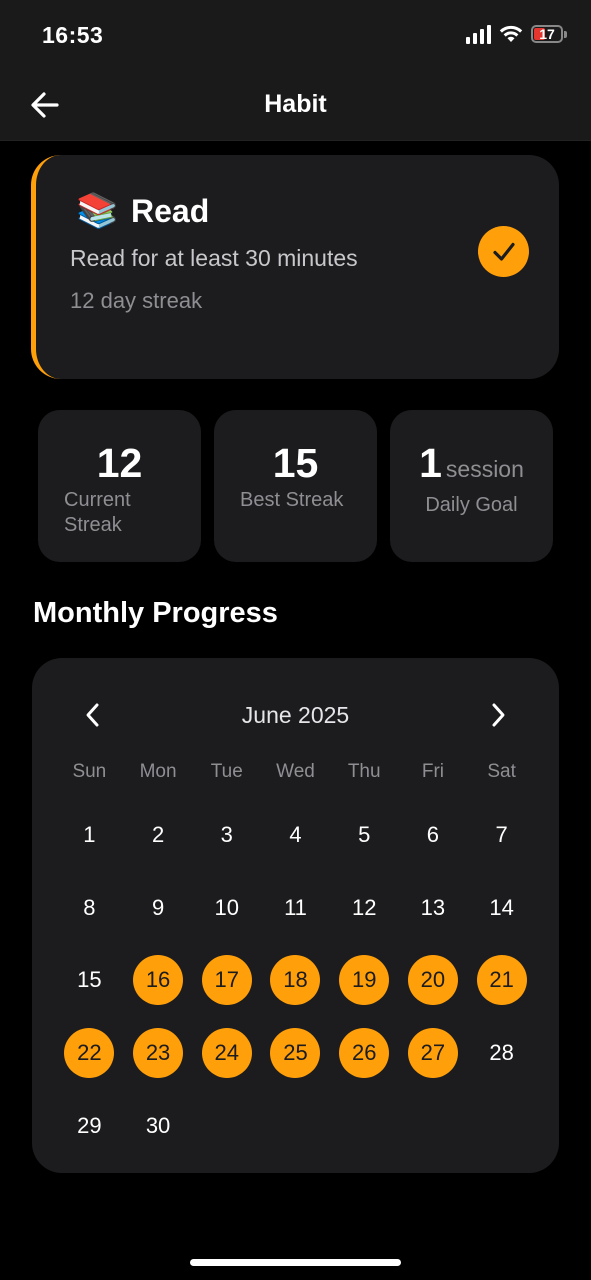  I want to click on calendar-day: 7, so click(501, 835).